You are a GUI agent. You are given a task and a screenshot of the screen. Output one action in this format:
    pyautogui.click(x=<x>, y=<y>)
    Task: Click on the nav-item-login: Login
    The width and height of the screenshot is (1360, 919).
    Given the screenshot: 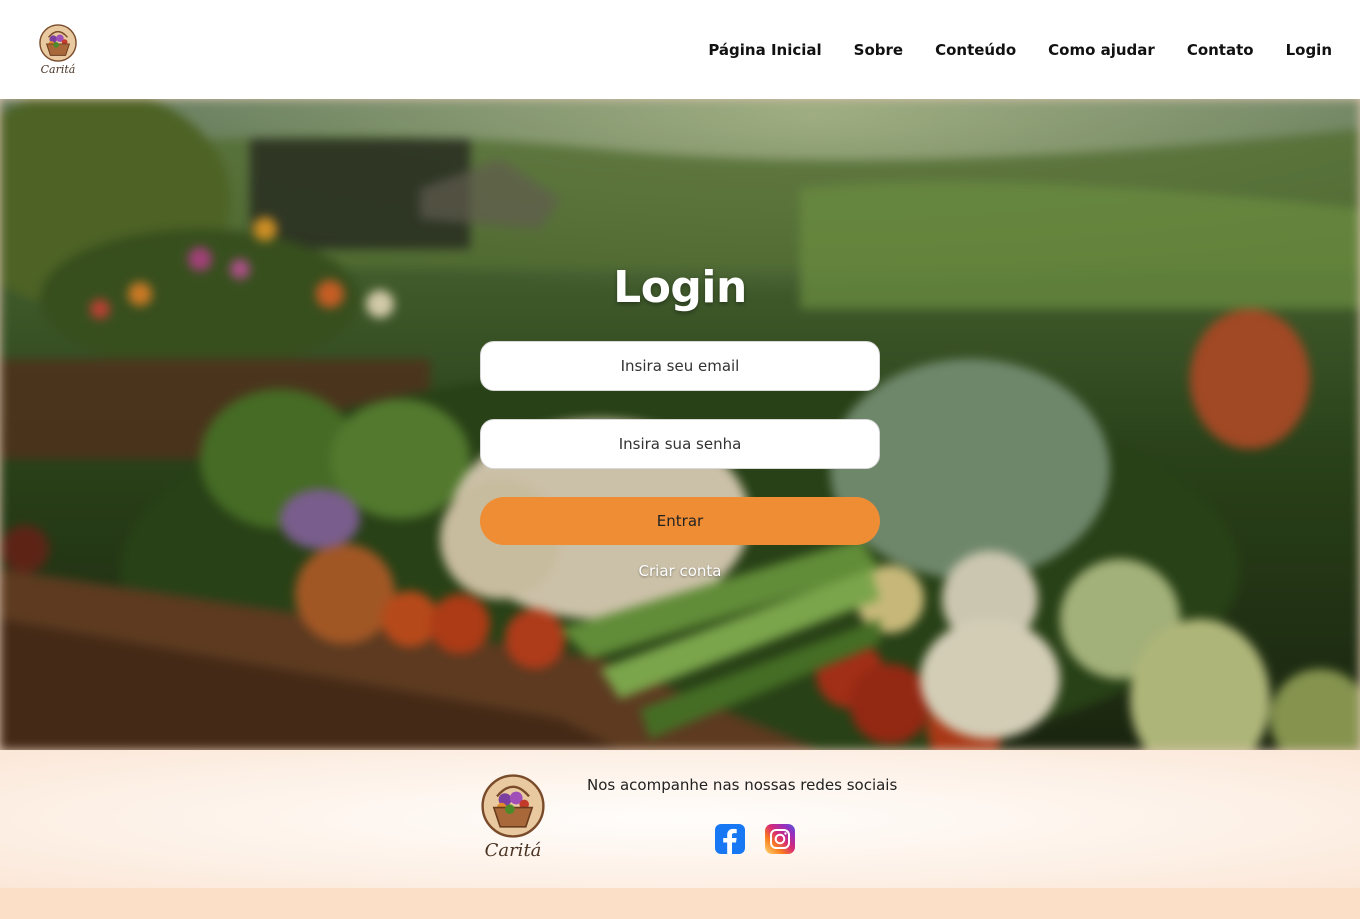 What is the action you would take?
    pyautogui.click(x=1301, y=50)
    